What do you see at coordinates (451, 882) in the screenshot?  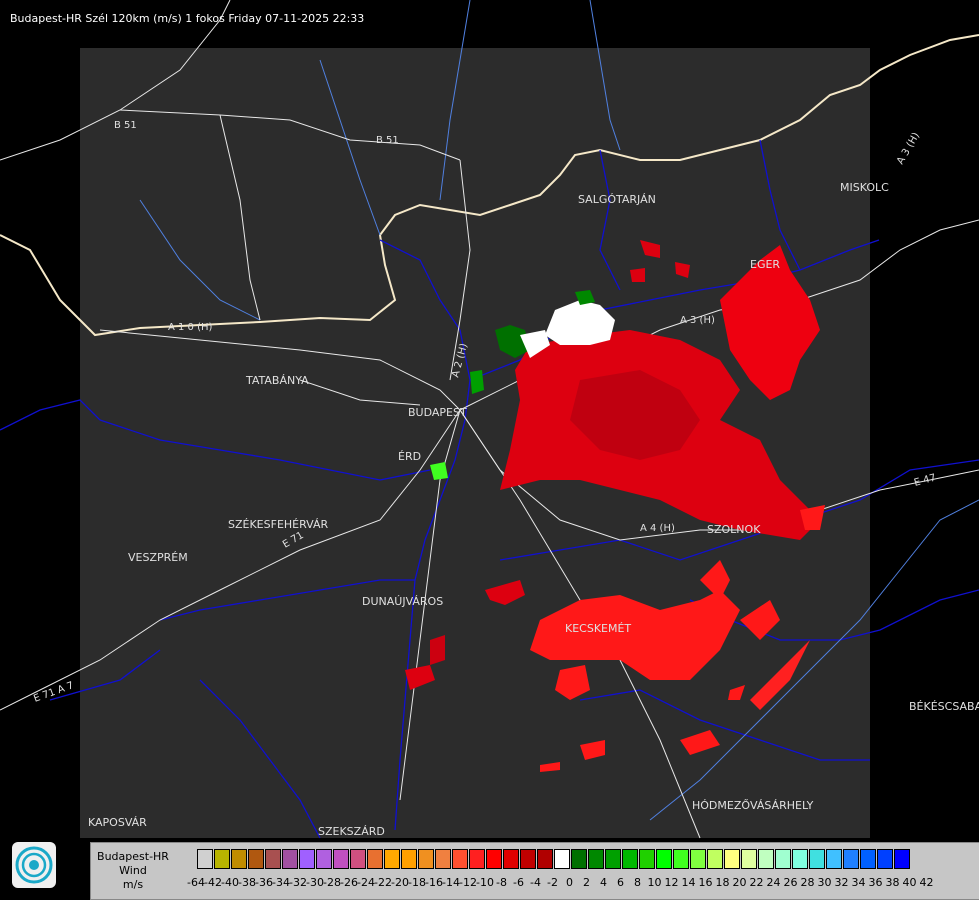 I see `legend-tick-label: -14` at bounding box center [451, 882].